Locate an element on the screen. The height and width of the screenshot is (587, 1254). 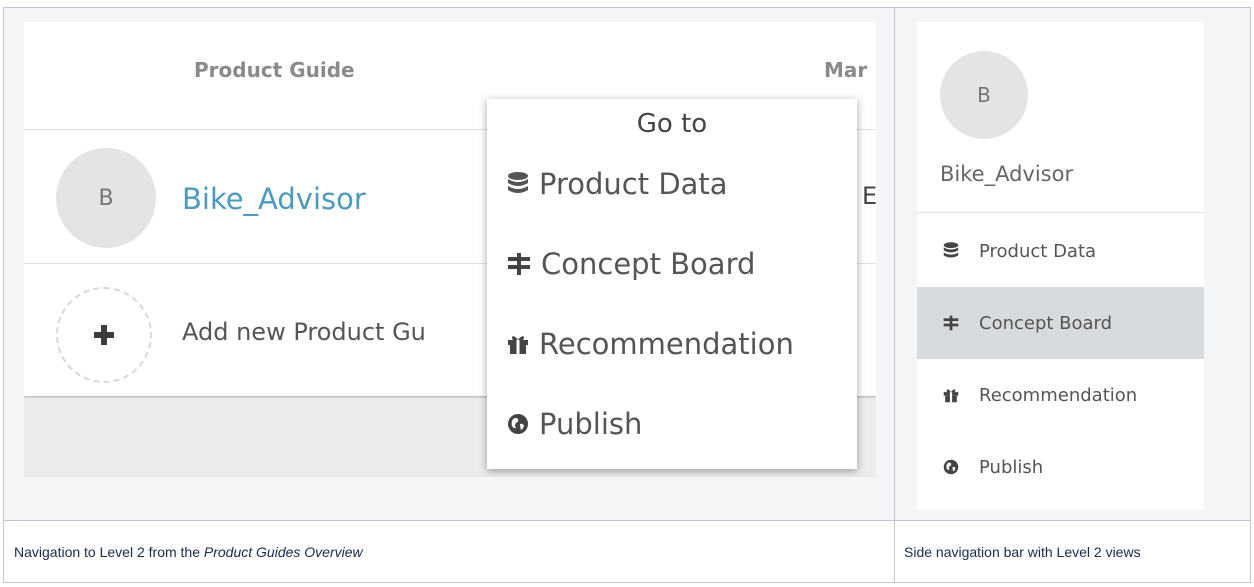
side-avatar: B is located at coordinates (984, 95).